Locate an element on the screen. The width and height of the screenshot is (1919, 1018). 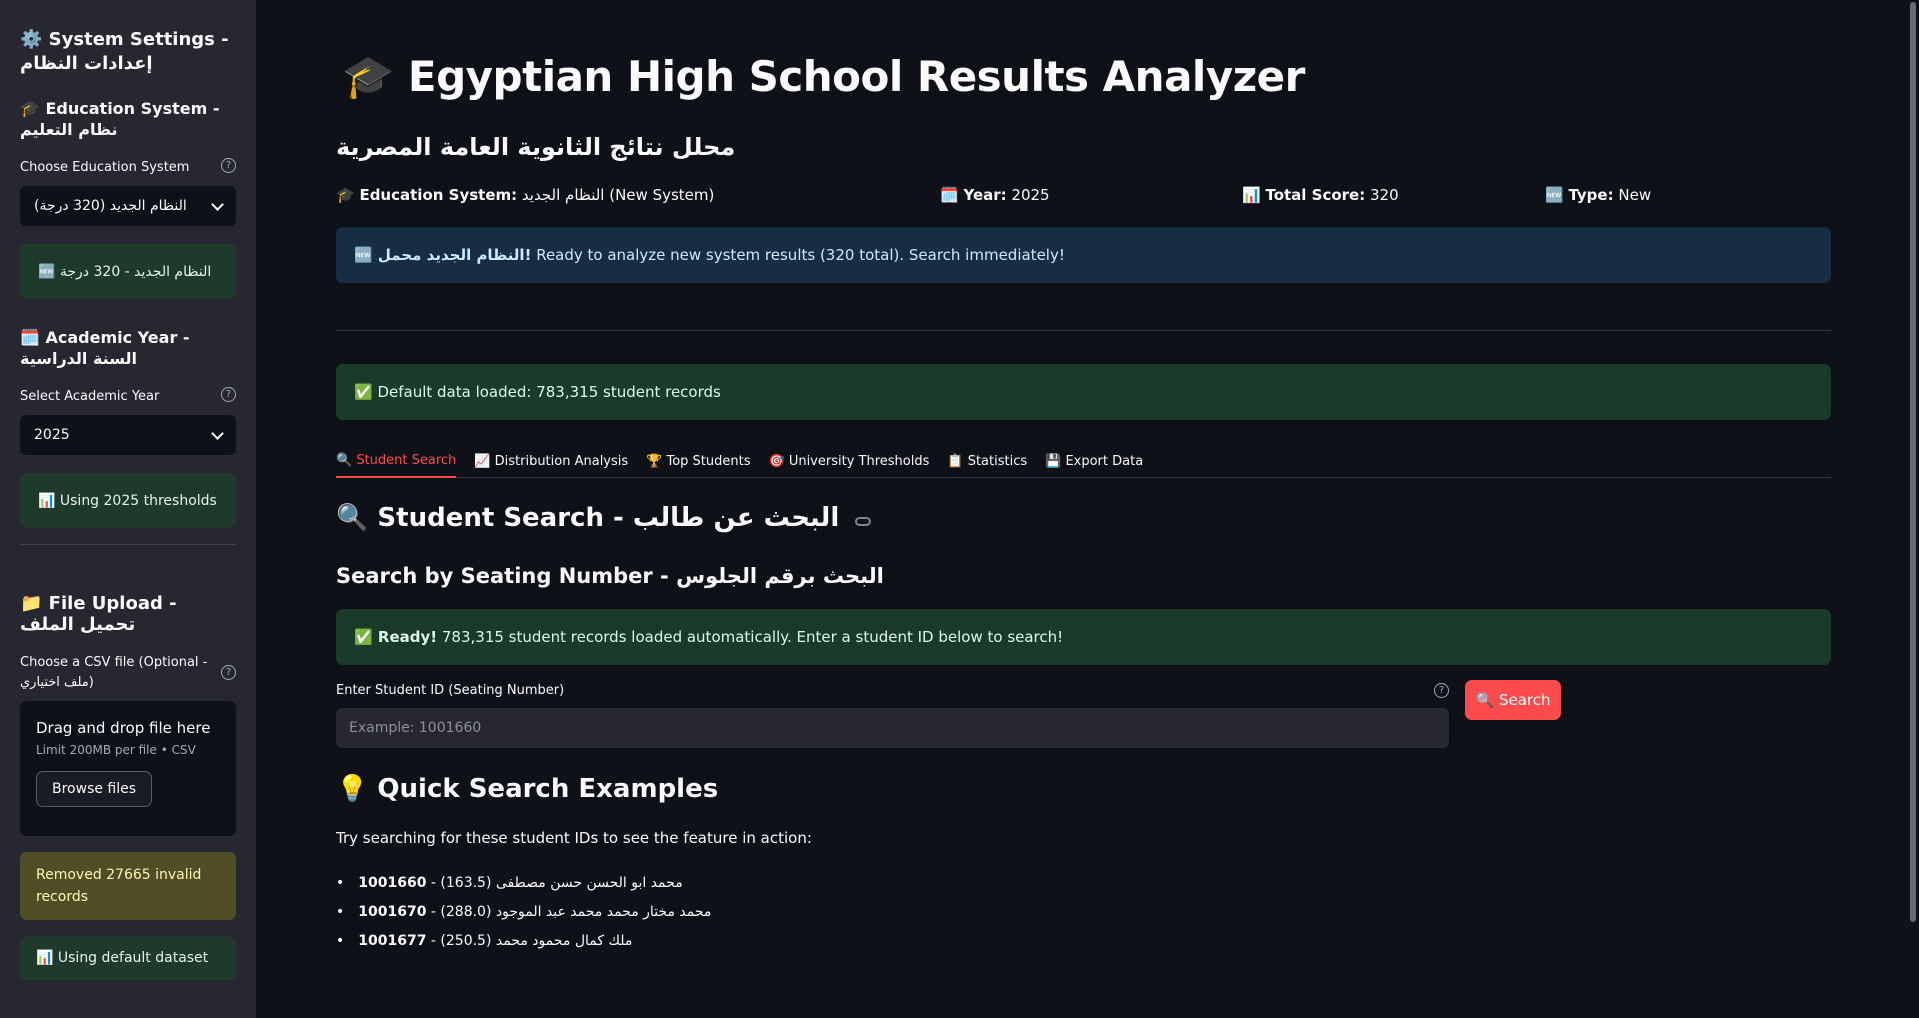
meta-education-value: النظام الجديد (New System) is located at coordinates (618, 195).